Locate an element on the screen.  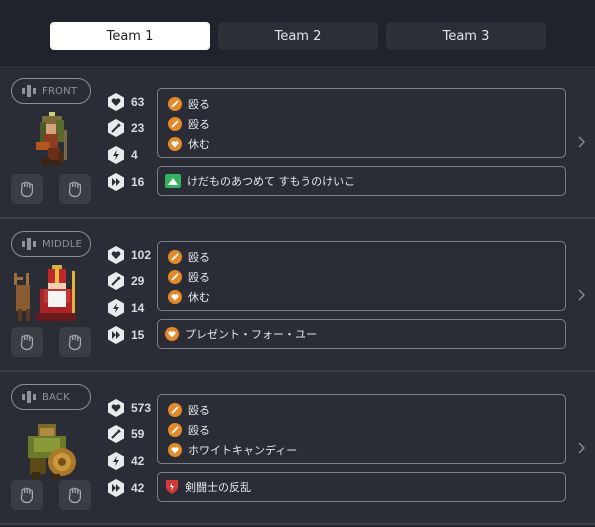
special-skill: けだものあつめて すもうのけいこ is located at coordinates (361, 181).